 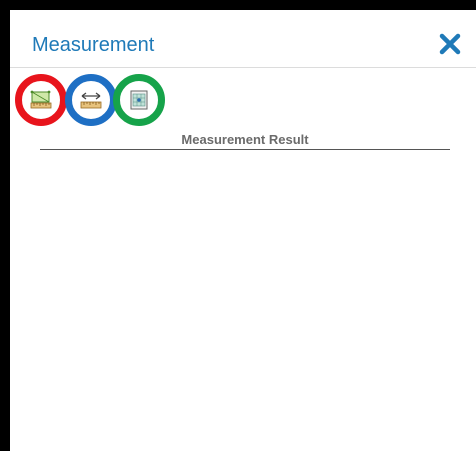 I want to click on measurement-result-label: Measurement Result, so click(x=245, y=139).